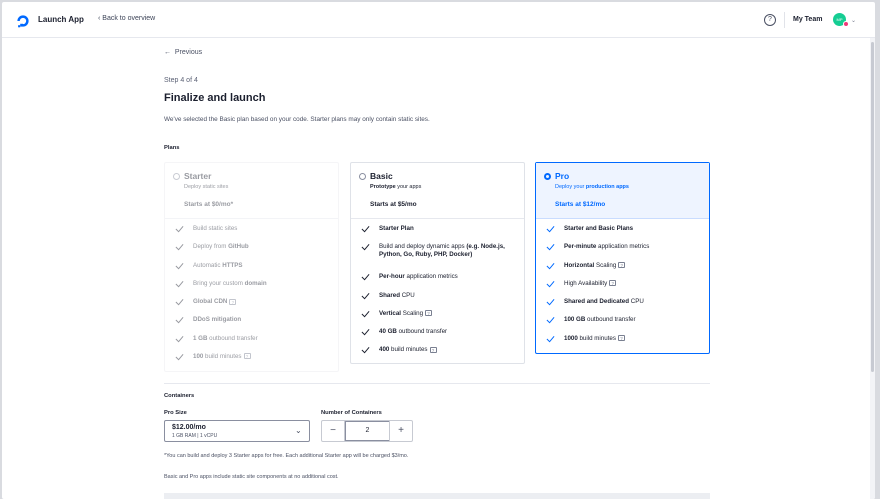 Image resolution: width=880 pixels, height=499 pixels. Describe the element at coordinates (255, 234) in the screenshot. I see `feature-item: Build static sites` at that location.